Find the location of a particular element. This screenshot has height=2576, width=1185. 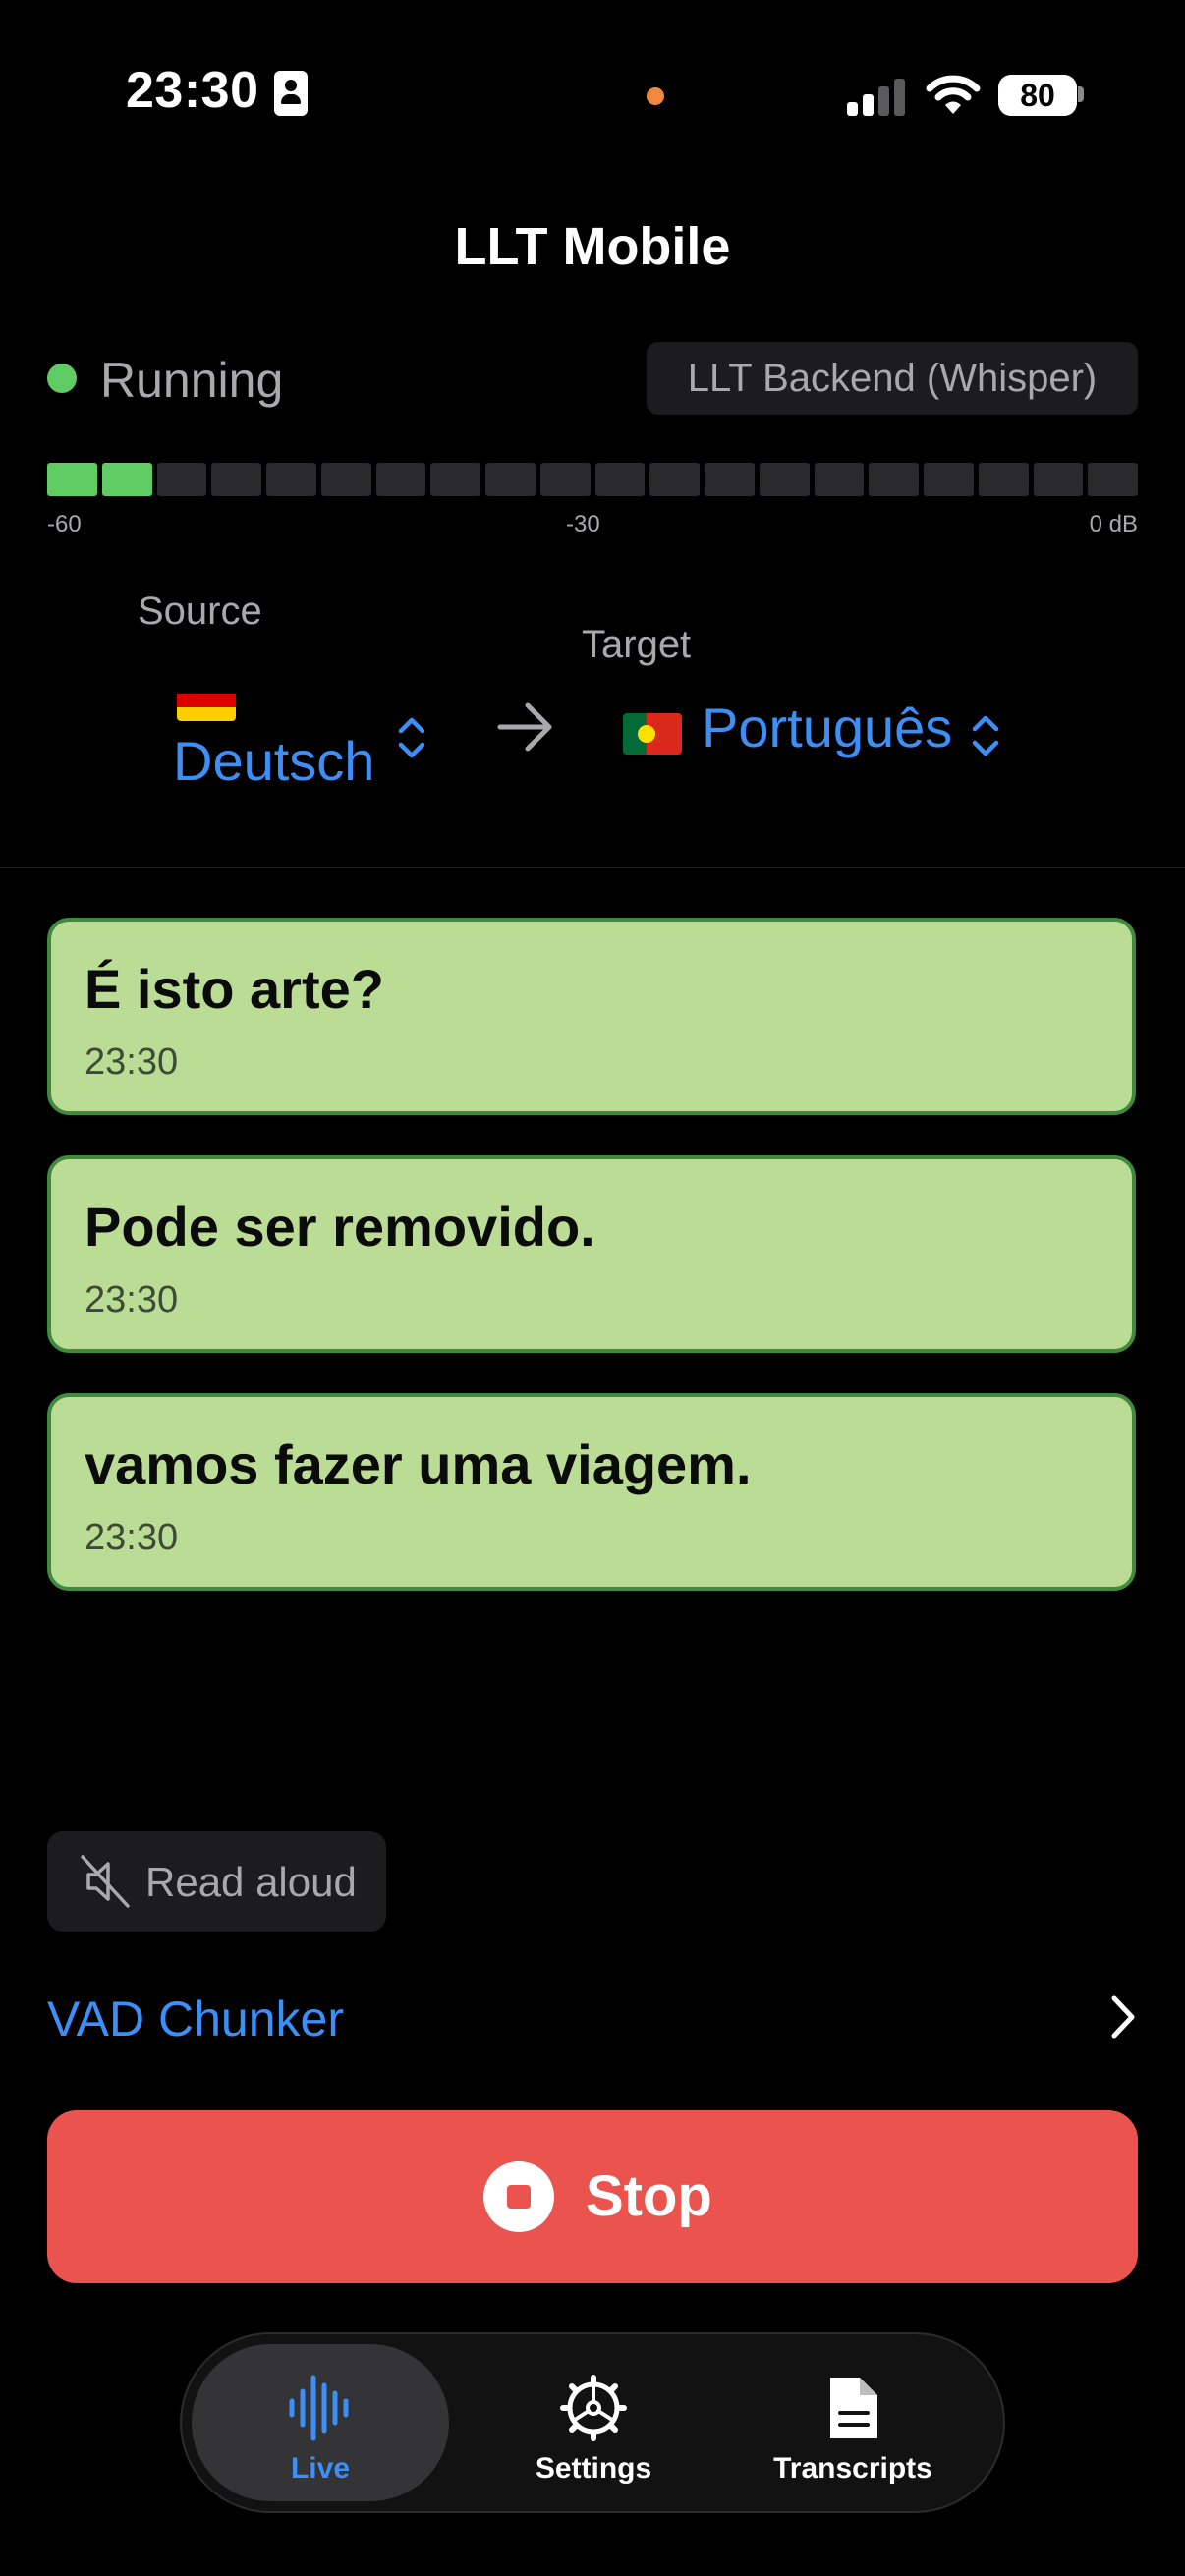

battery-tip is located at coordinates (1081, 94).